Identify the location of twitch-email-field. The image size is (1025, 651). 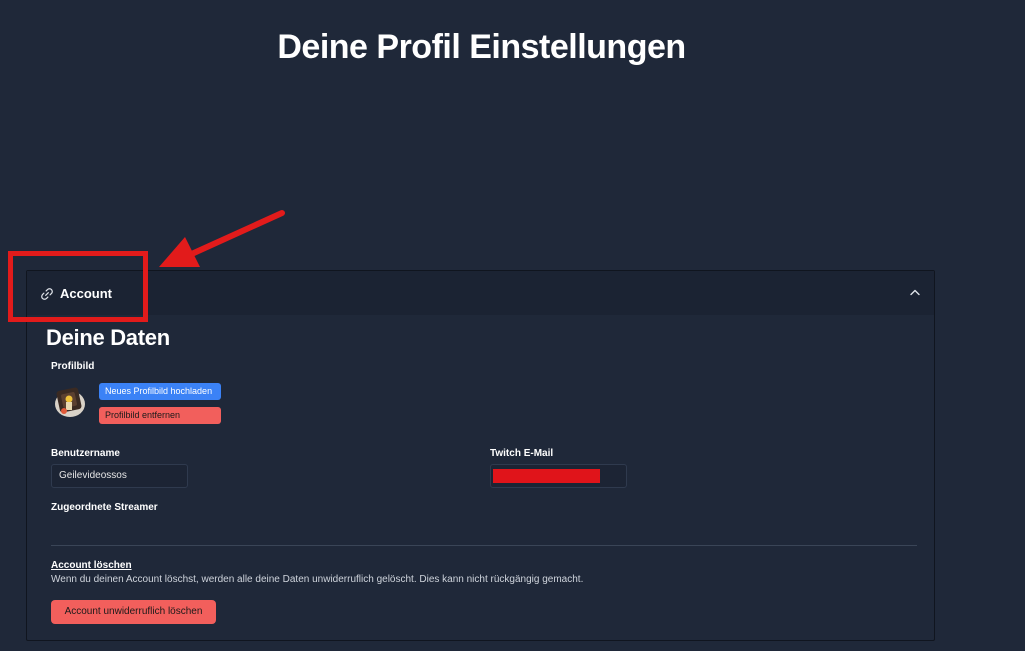
(558, 476).